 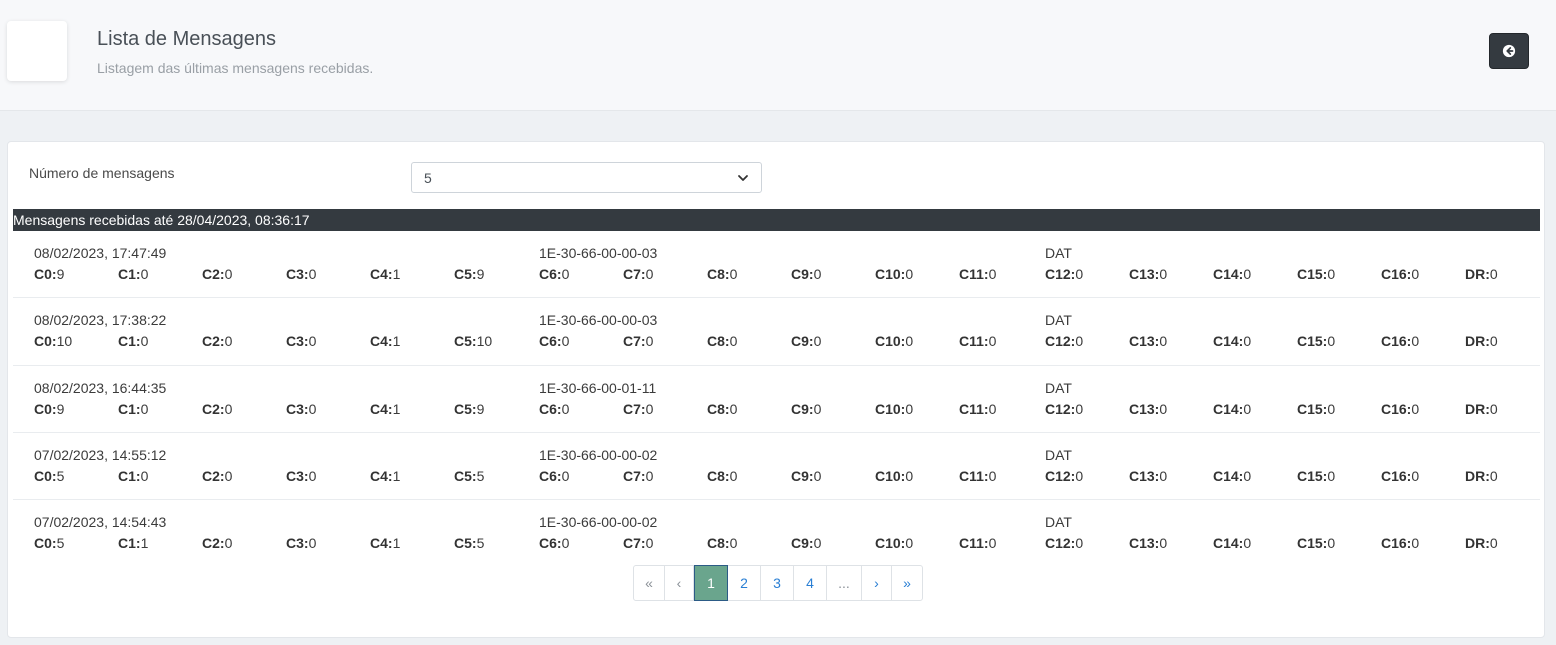 What do you see at coordinates (550, 408) in the screenshot?
I see `field-key: C6:` at bounding box center [550, 408].